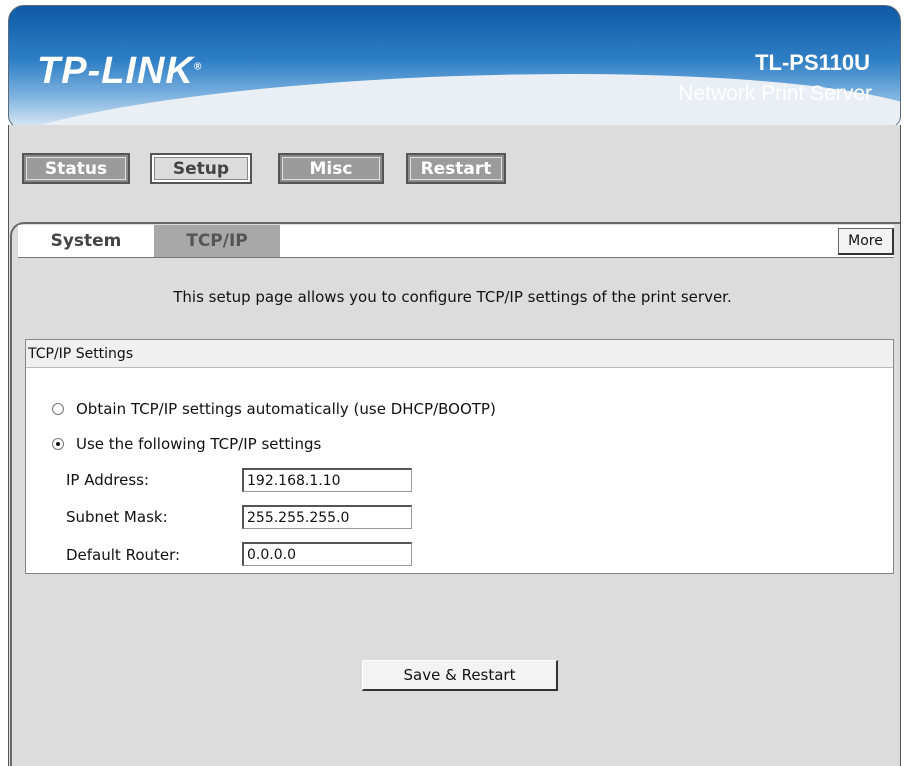 The image size is (905, 766). Describe the element at coordinates (327, 554) in the screenshot. I see `default-router-input` at that location.